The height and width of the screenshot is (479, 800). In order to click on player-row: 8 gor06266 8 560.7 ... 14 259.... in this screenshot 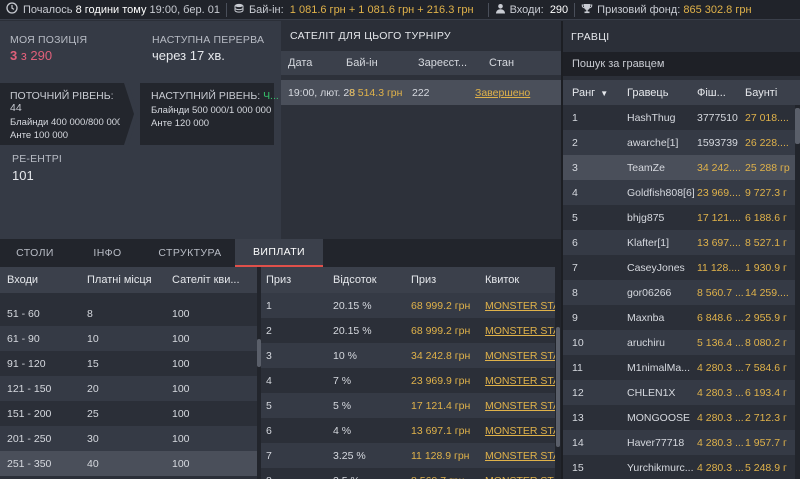, I will do `click(681, 292)`.